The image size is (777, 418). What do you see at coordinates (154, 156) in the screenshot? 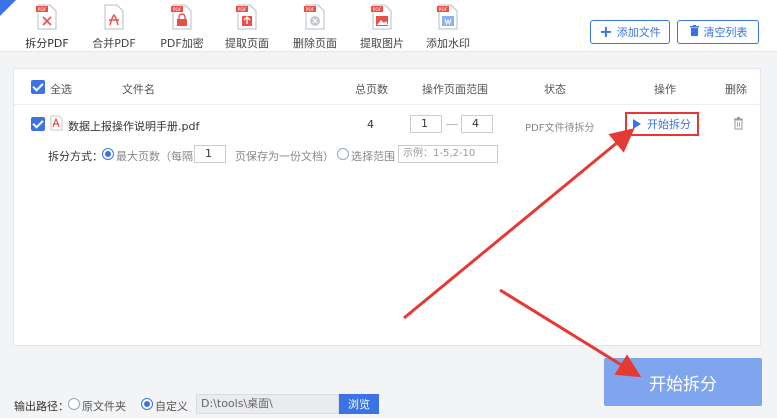
I see `max-pages-label: 最大页数（每隔` at bounding box center [154, 156].